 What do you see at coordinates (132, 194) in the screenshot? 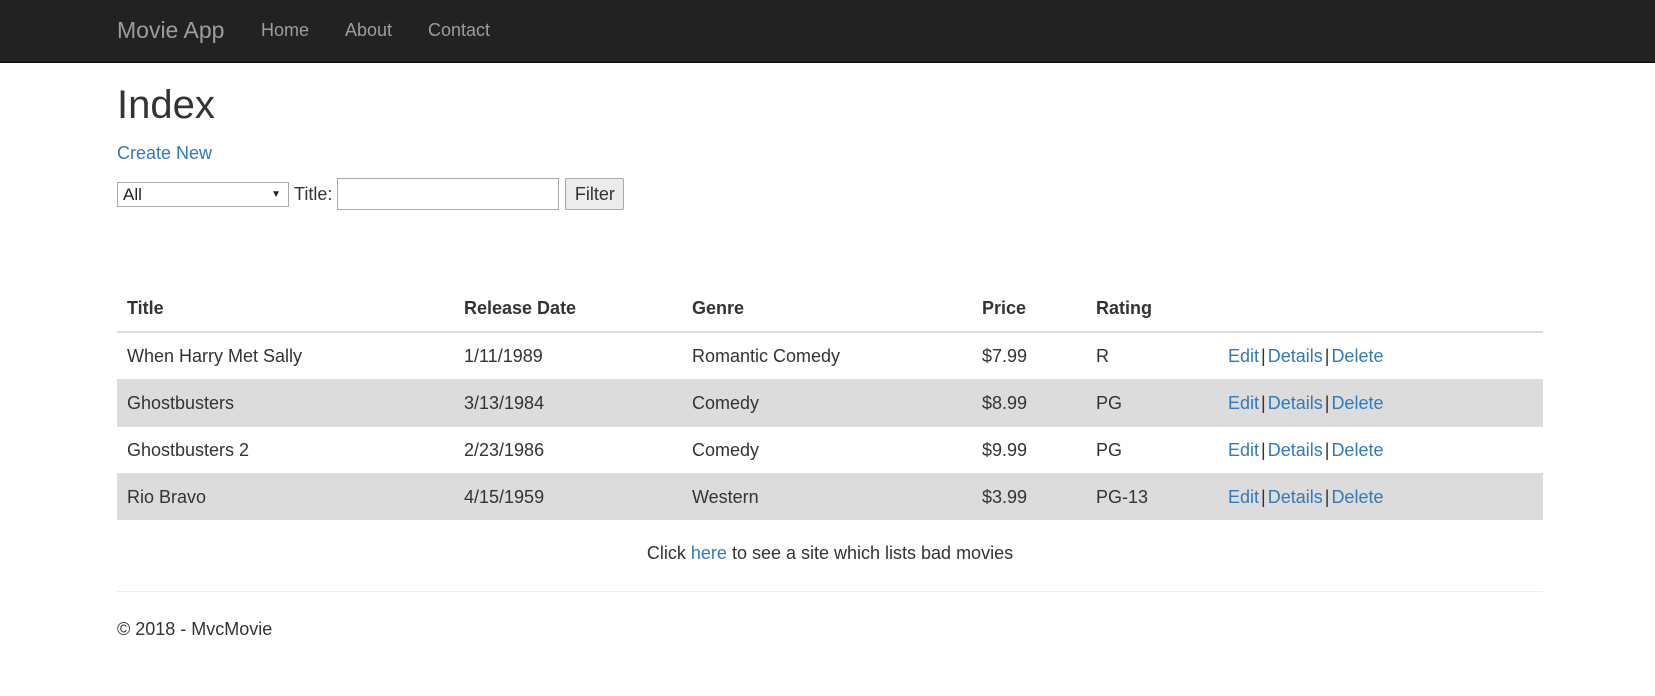
I see `genre-select-value: All` at bounding box center [132, 194].